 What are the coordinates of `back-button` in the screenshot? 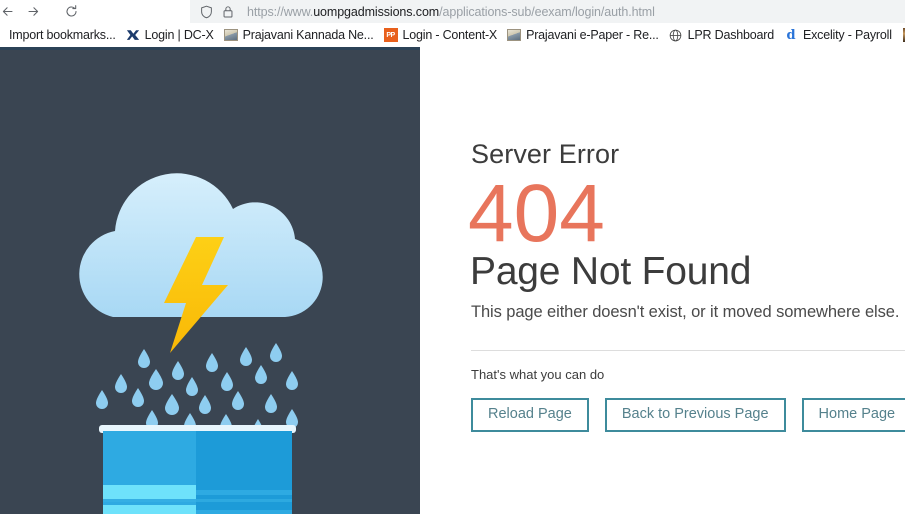 It's located at (10, 12).